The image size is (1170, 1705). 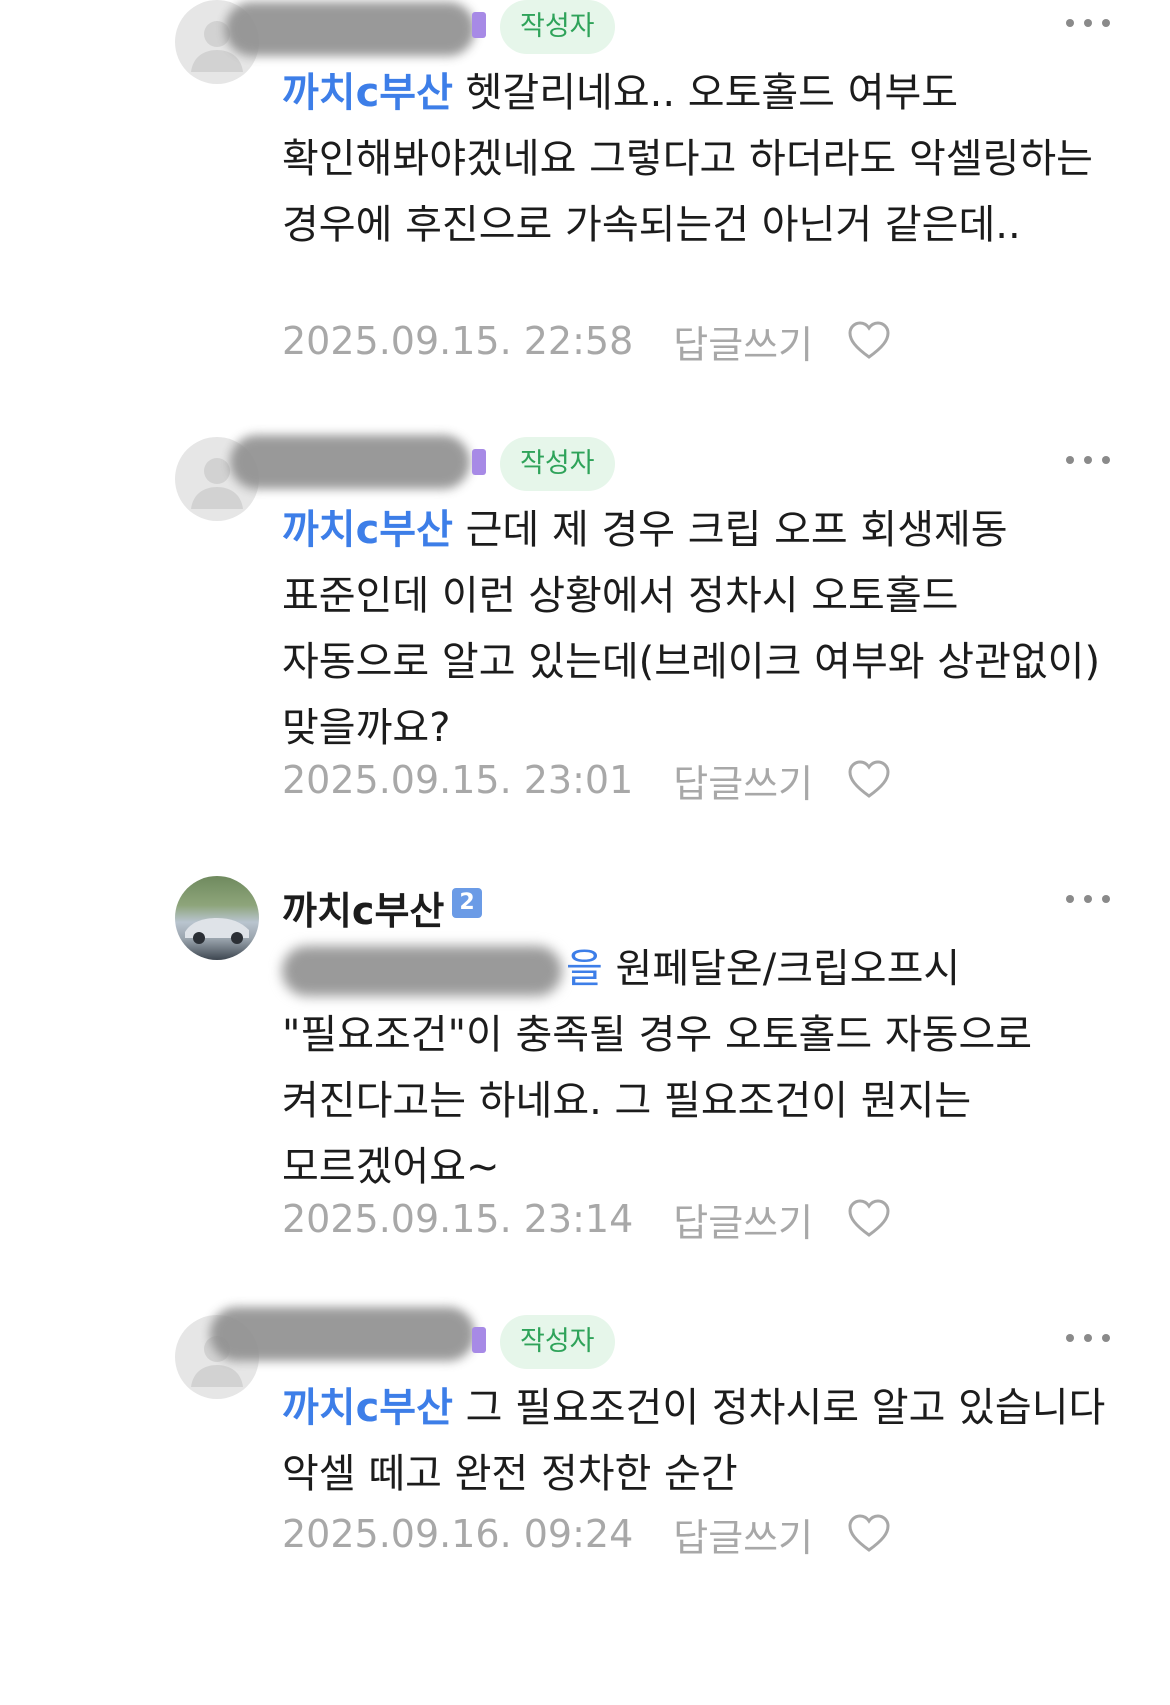 I want to click on comment-meta: 2025.09.15. 23:14 답글쓰기, so click(x=586, y=1219).